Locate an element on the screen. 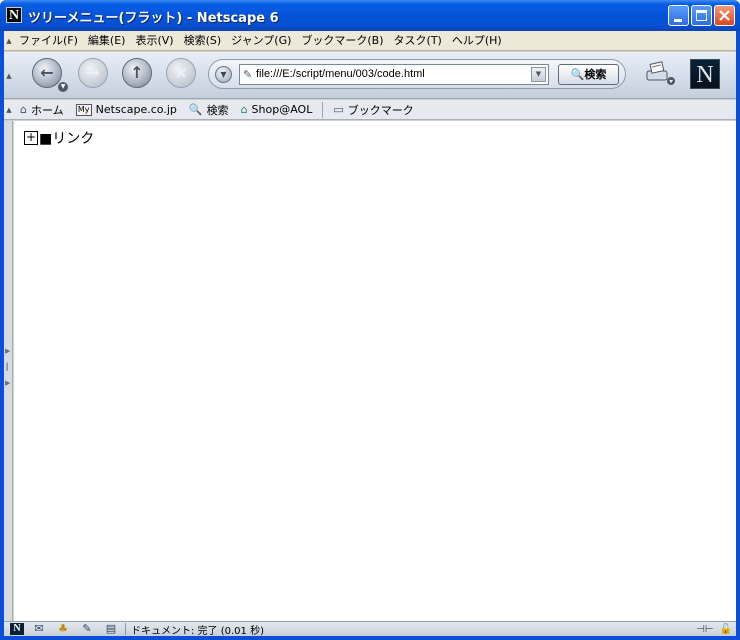 The image size is (740, 640). tree-node-links: + ■リンク is located at coordinates (59, 138).